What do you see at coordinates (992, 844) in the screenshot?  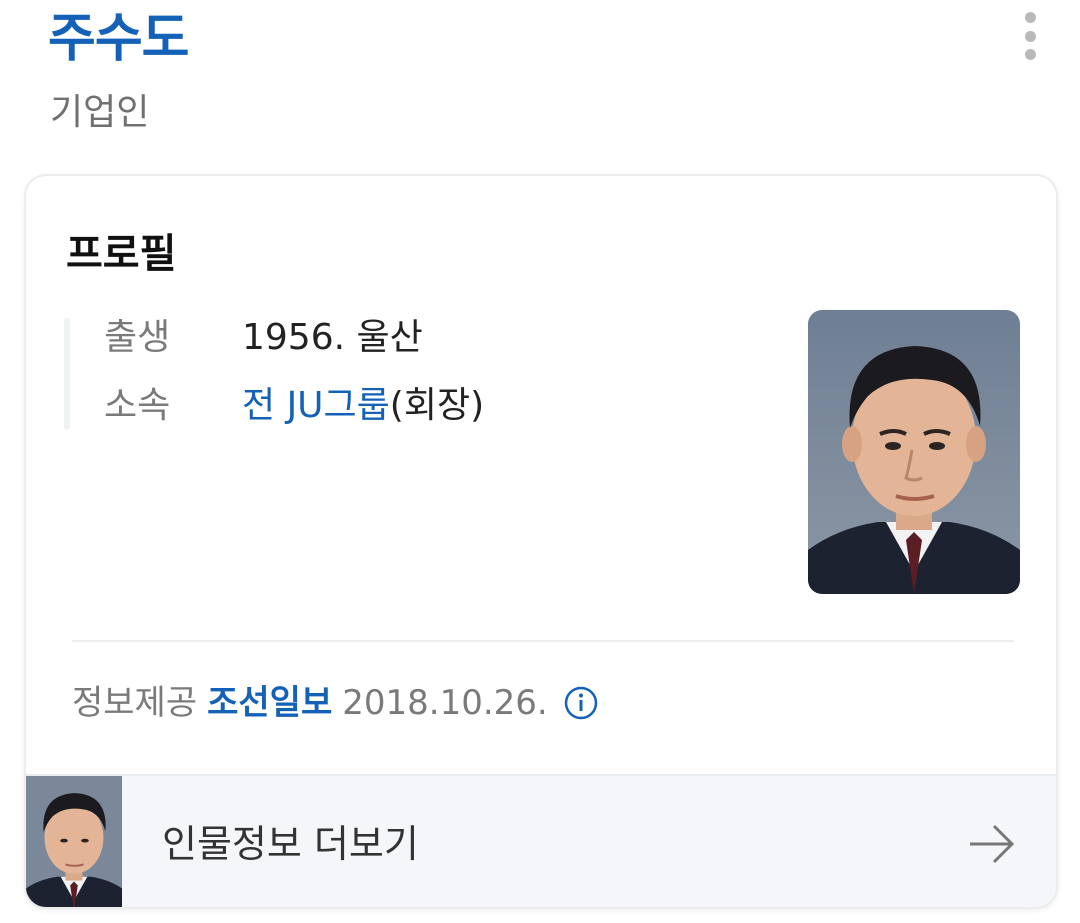 I see `arrow-right-icon` at bounding box center [992, 844].